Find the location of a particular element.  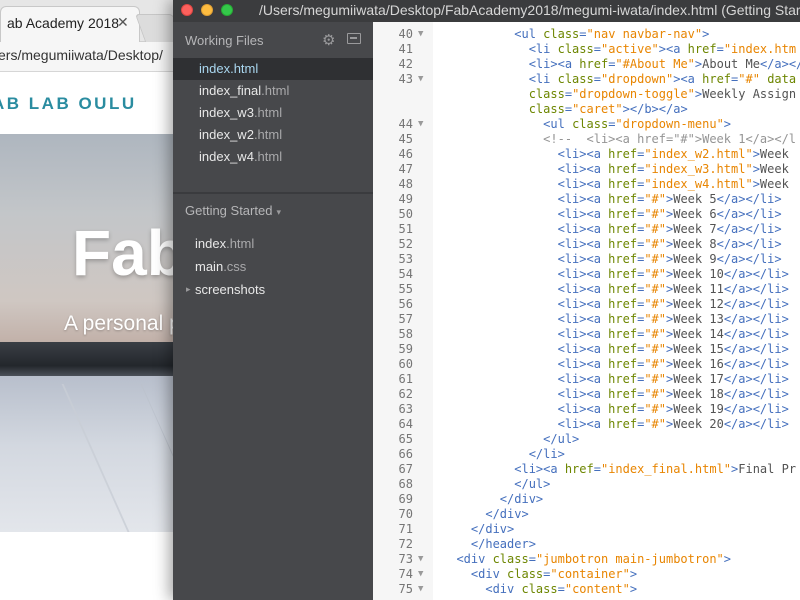

code-line: 45 <!-- <li><a href="#">Week 1</a></l is located at coordinates (586, 139).